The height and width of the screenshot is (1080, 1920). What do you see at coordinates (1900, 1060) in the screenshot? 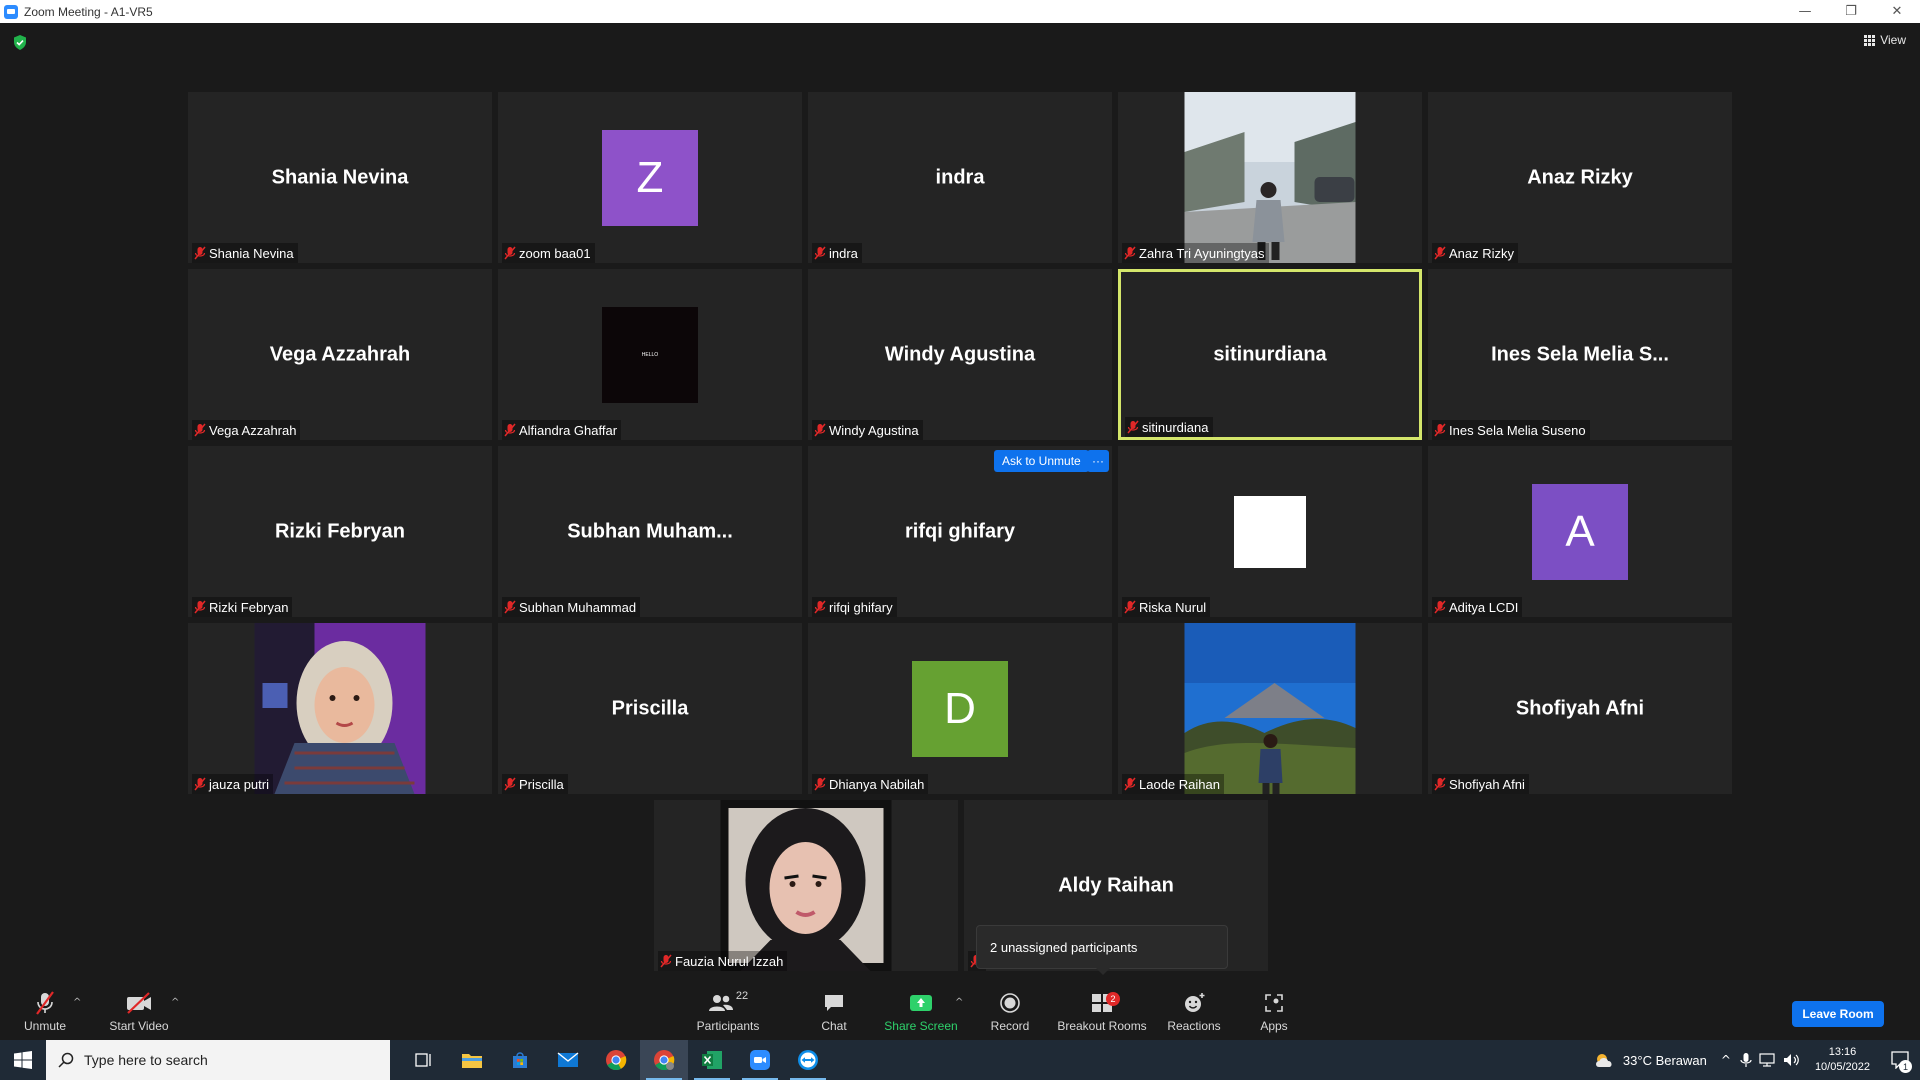
I see `notification-center-button: 1` at bounding box center [1900, 1060].